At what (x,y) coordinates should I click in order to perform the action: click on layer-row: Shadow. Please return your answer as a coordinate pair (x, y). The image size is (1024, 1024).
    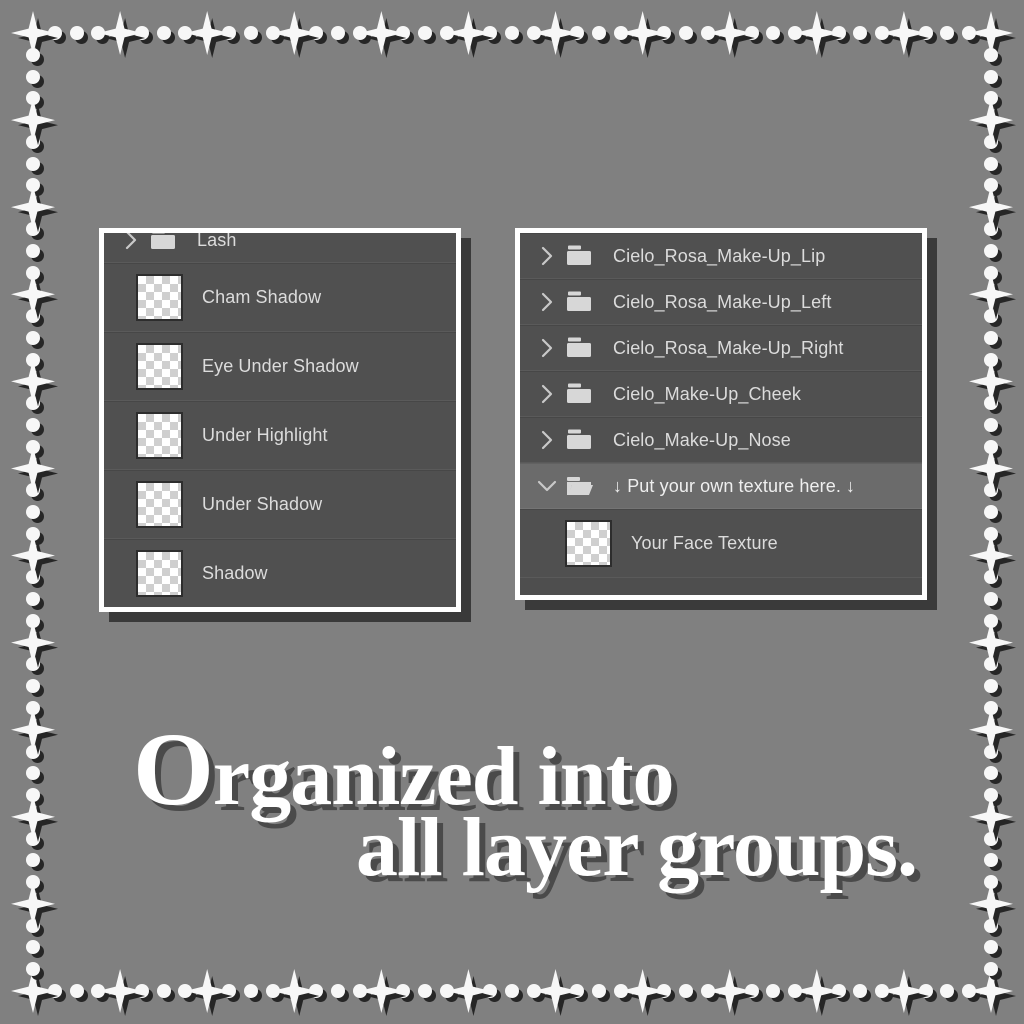
    Looking at the image, I should click on (280, 573).